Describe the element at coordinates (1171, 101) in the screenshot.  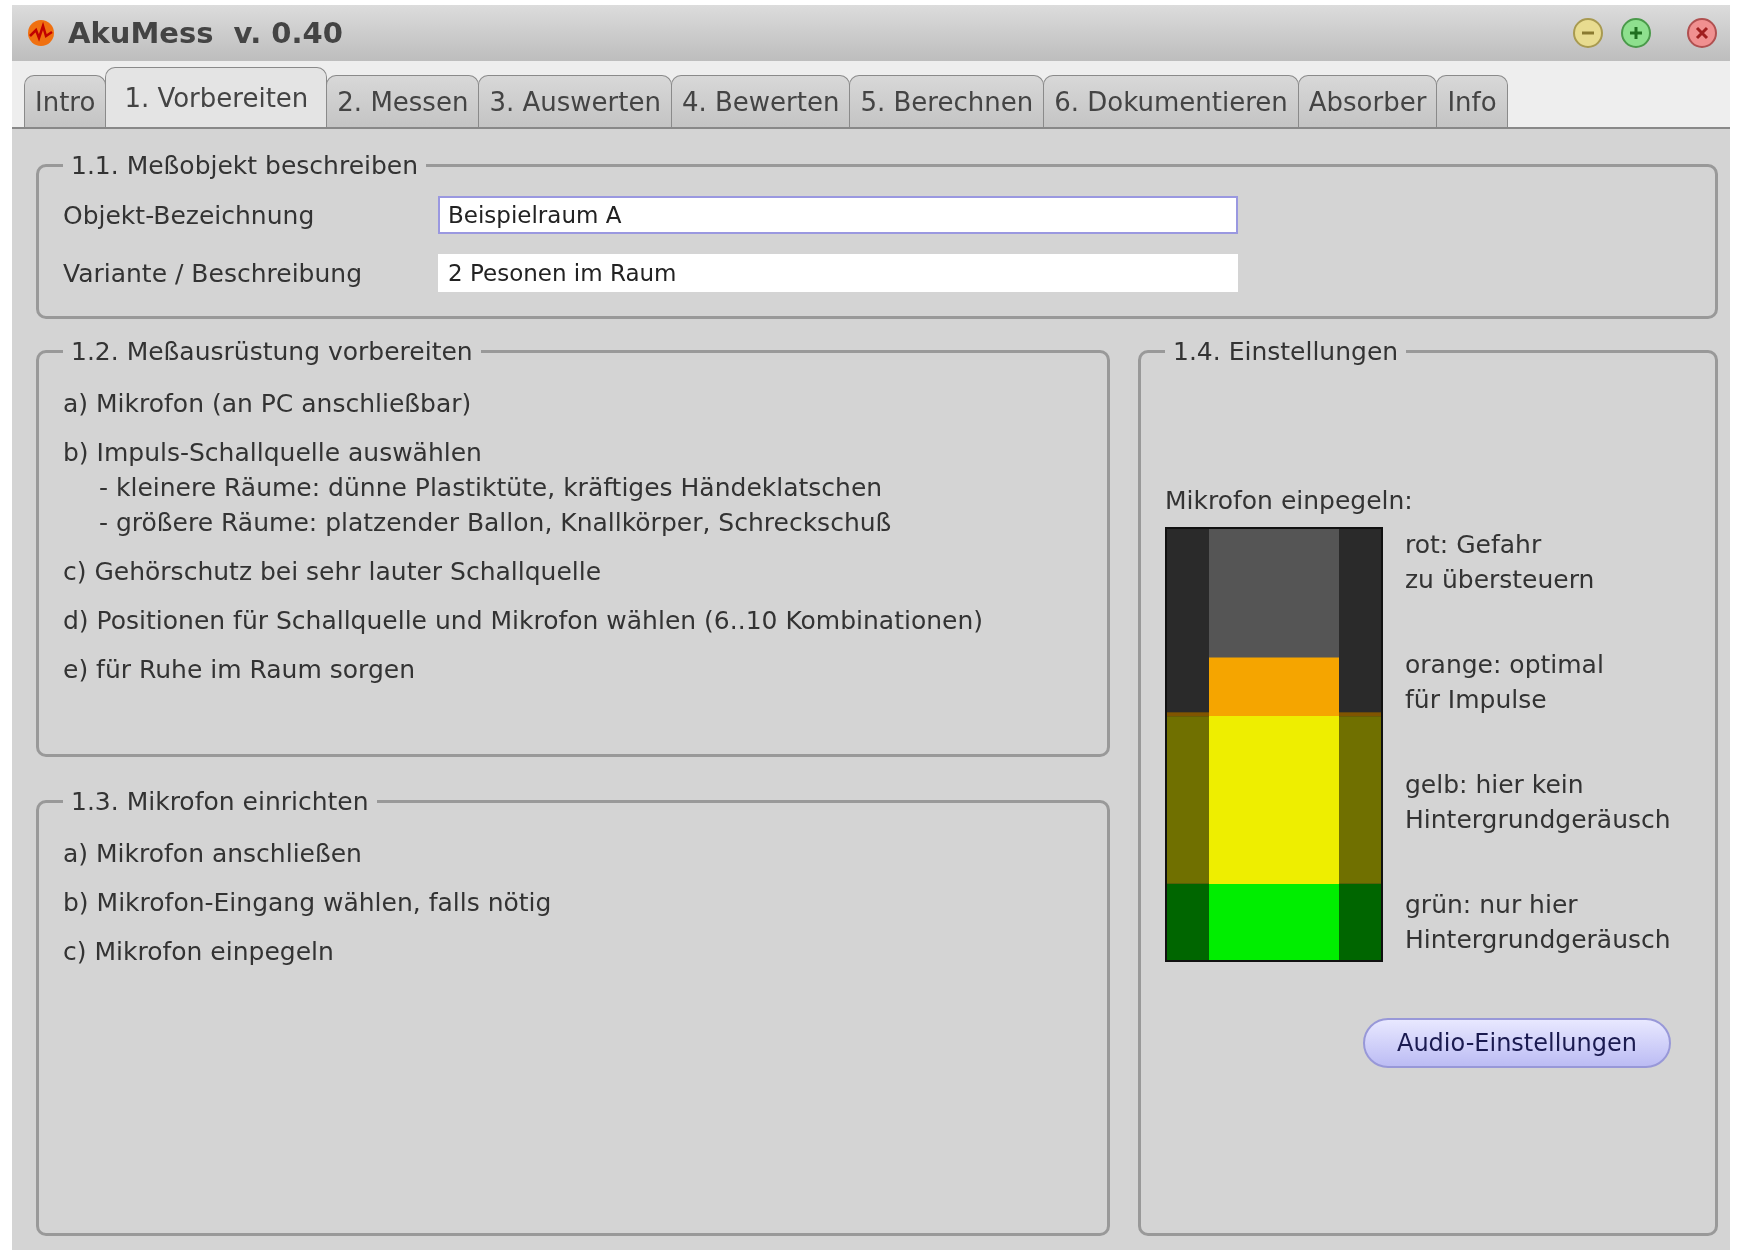
I see `tab: 6. Dokumentieren` at that location.